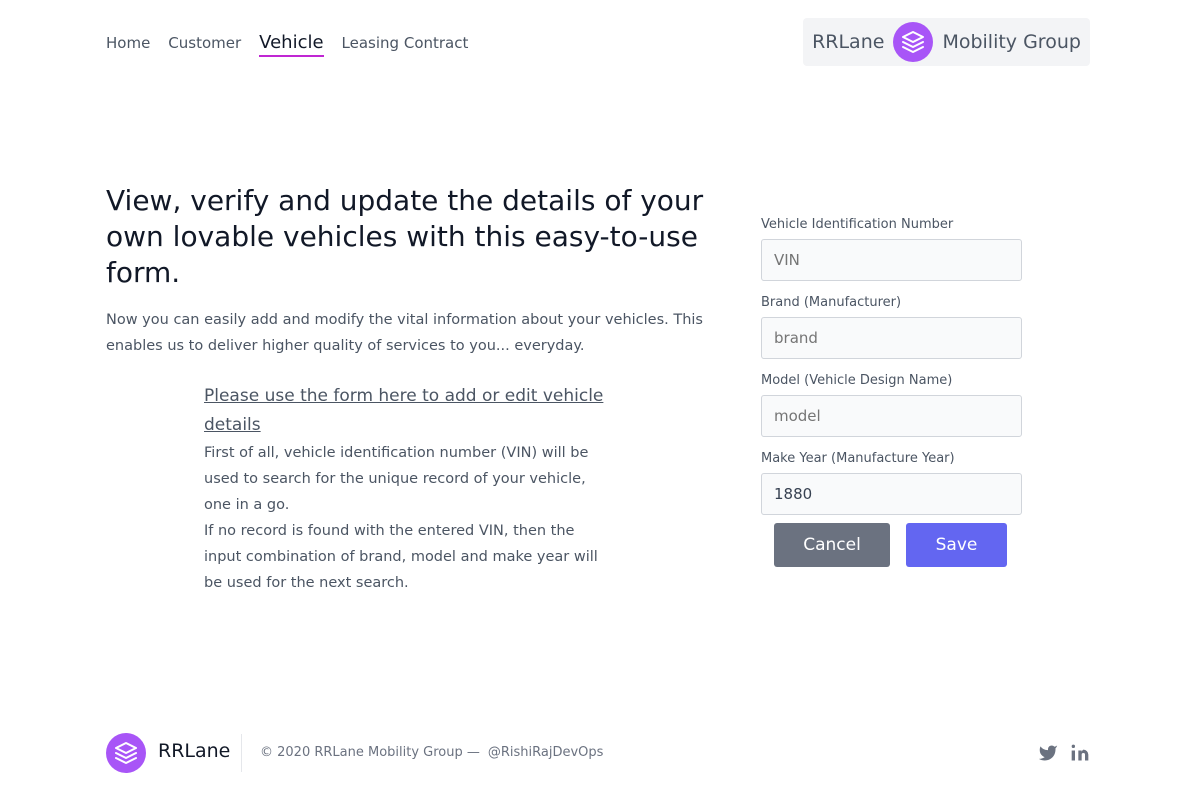 The height and width of the screenshot is (812, 1195). What do you see at coordinates (831, 302) in the screenshot?
I see `brand-label: Brand (Manufacturer)` at bounding box center [831, 302].